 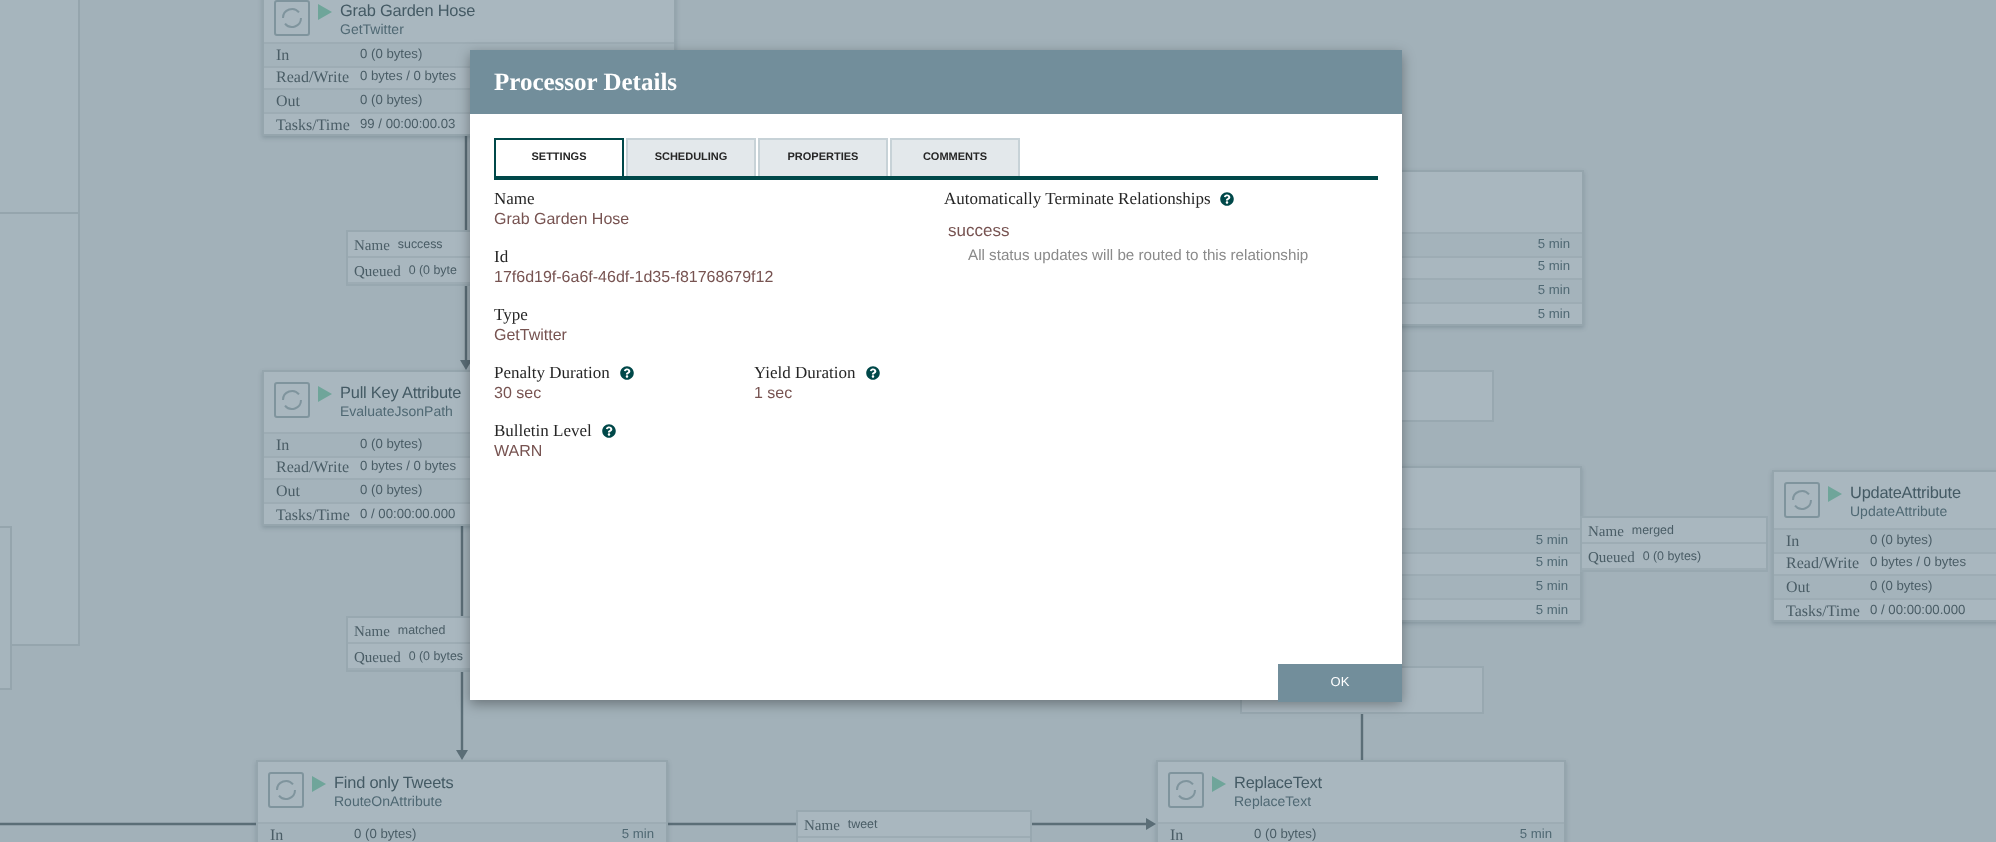 I want to click on field-value: 1 sec, so click(x=774, y=393).